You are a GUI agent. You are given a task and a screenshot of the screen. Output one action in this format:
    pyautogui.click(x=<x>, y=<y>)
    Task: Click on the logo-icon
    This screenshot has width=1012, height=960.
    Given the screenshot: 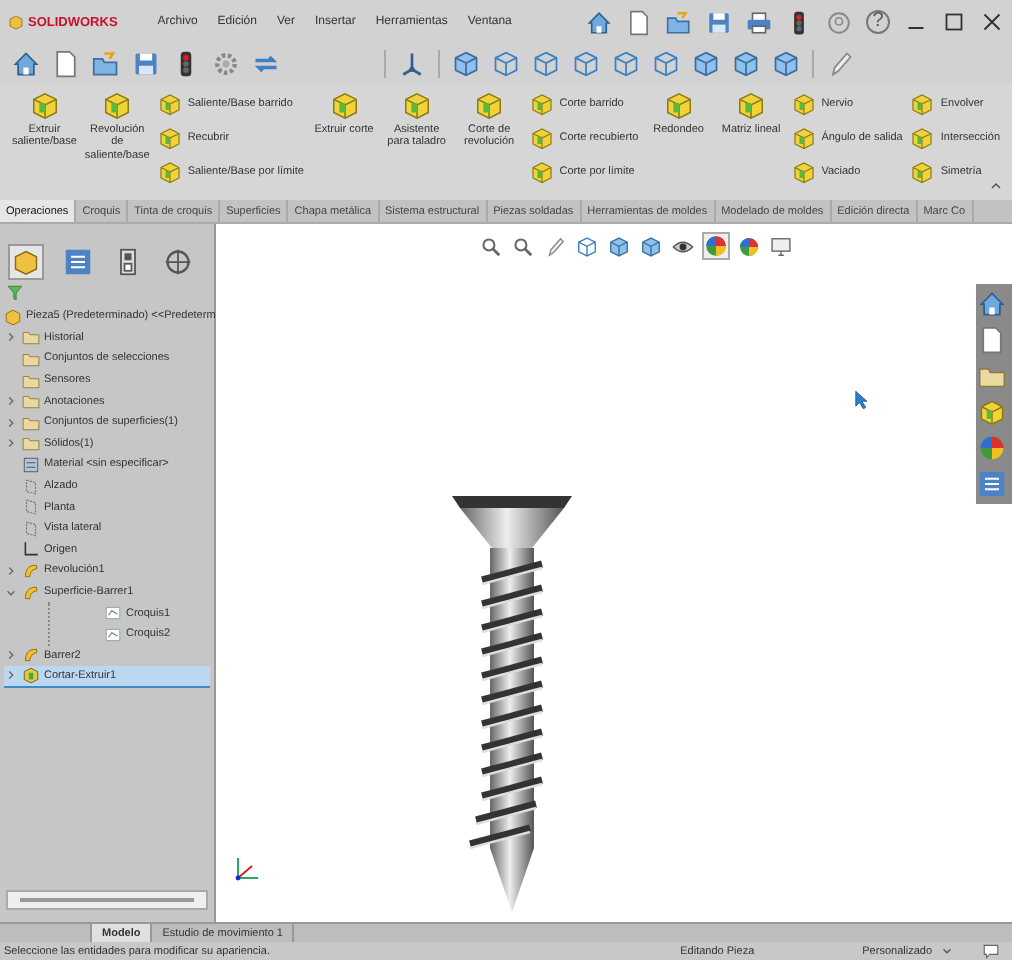 What is the action you would take?
    pyautogui.click(x=16, y=22)
    